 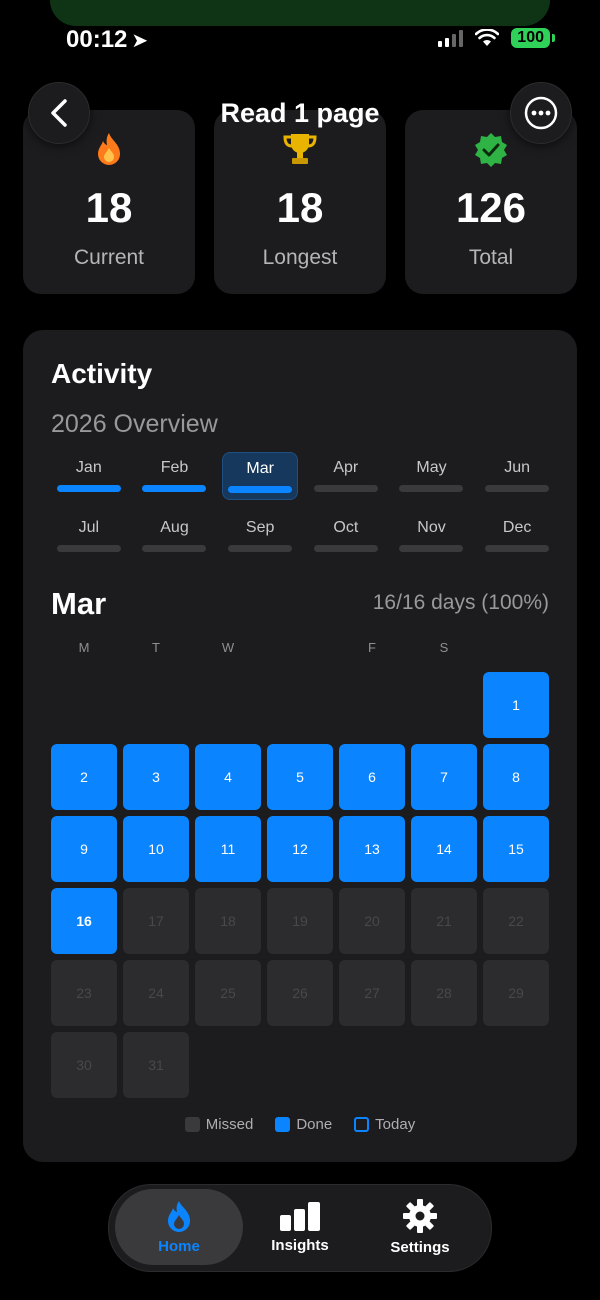 I want to click on calendar-day-done: 7, so click(x=444, y=777).